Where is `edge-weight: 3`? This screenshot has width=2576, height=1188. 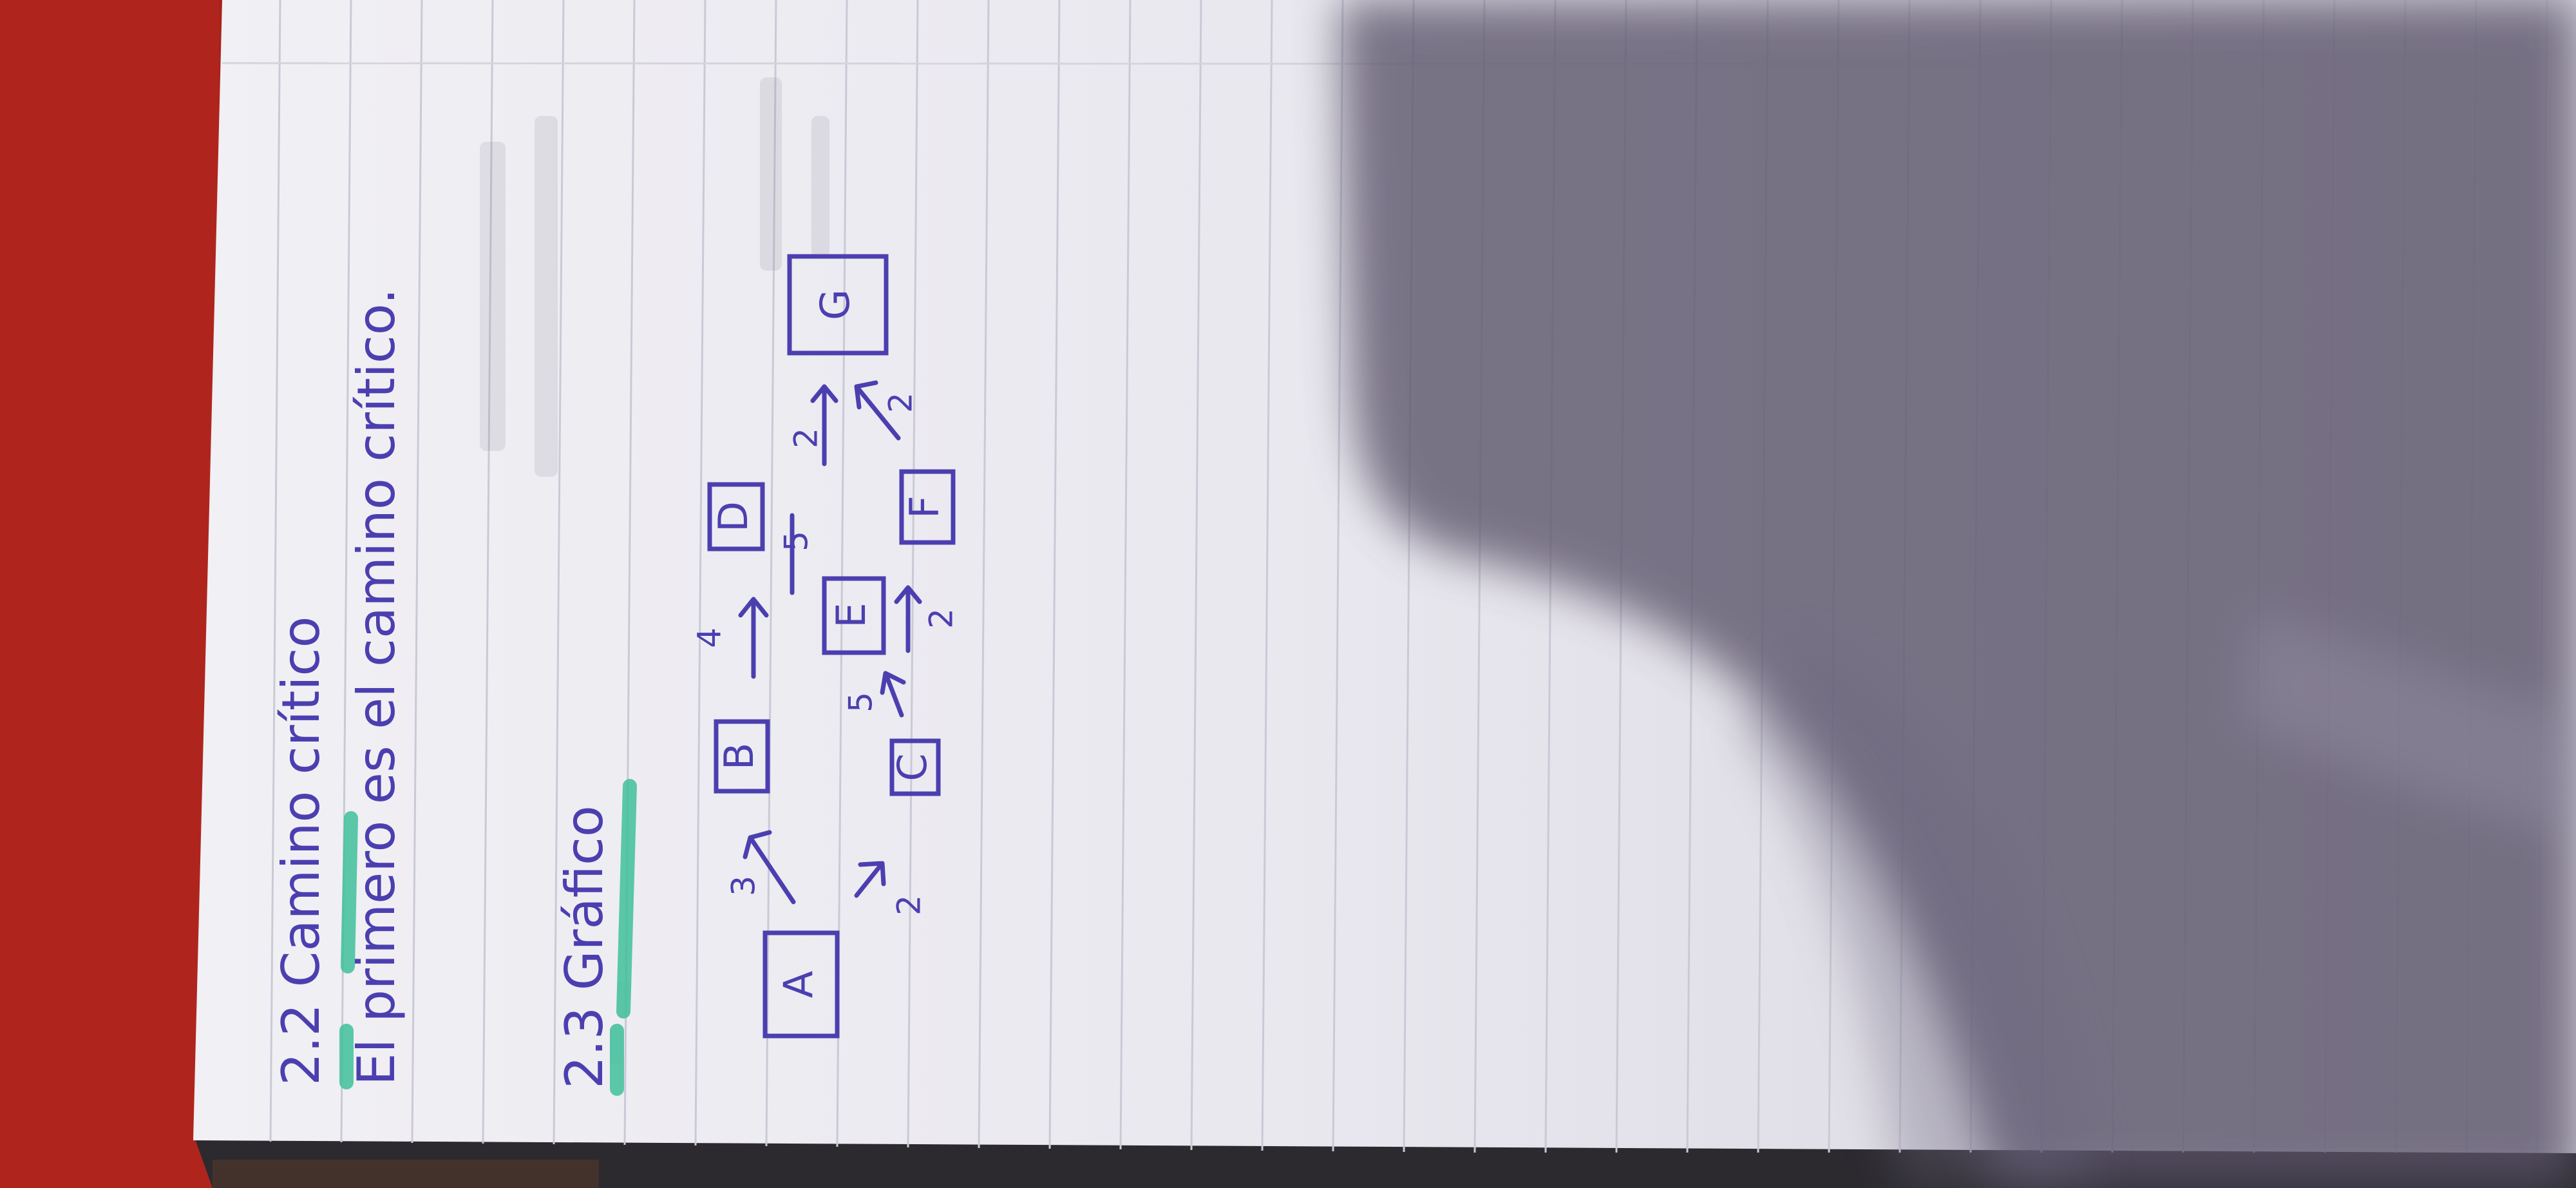 edge-weight: 3 is located at coordinates (744, 886).